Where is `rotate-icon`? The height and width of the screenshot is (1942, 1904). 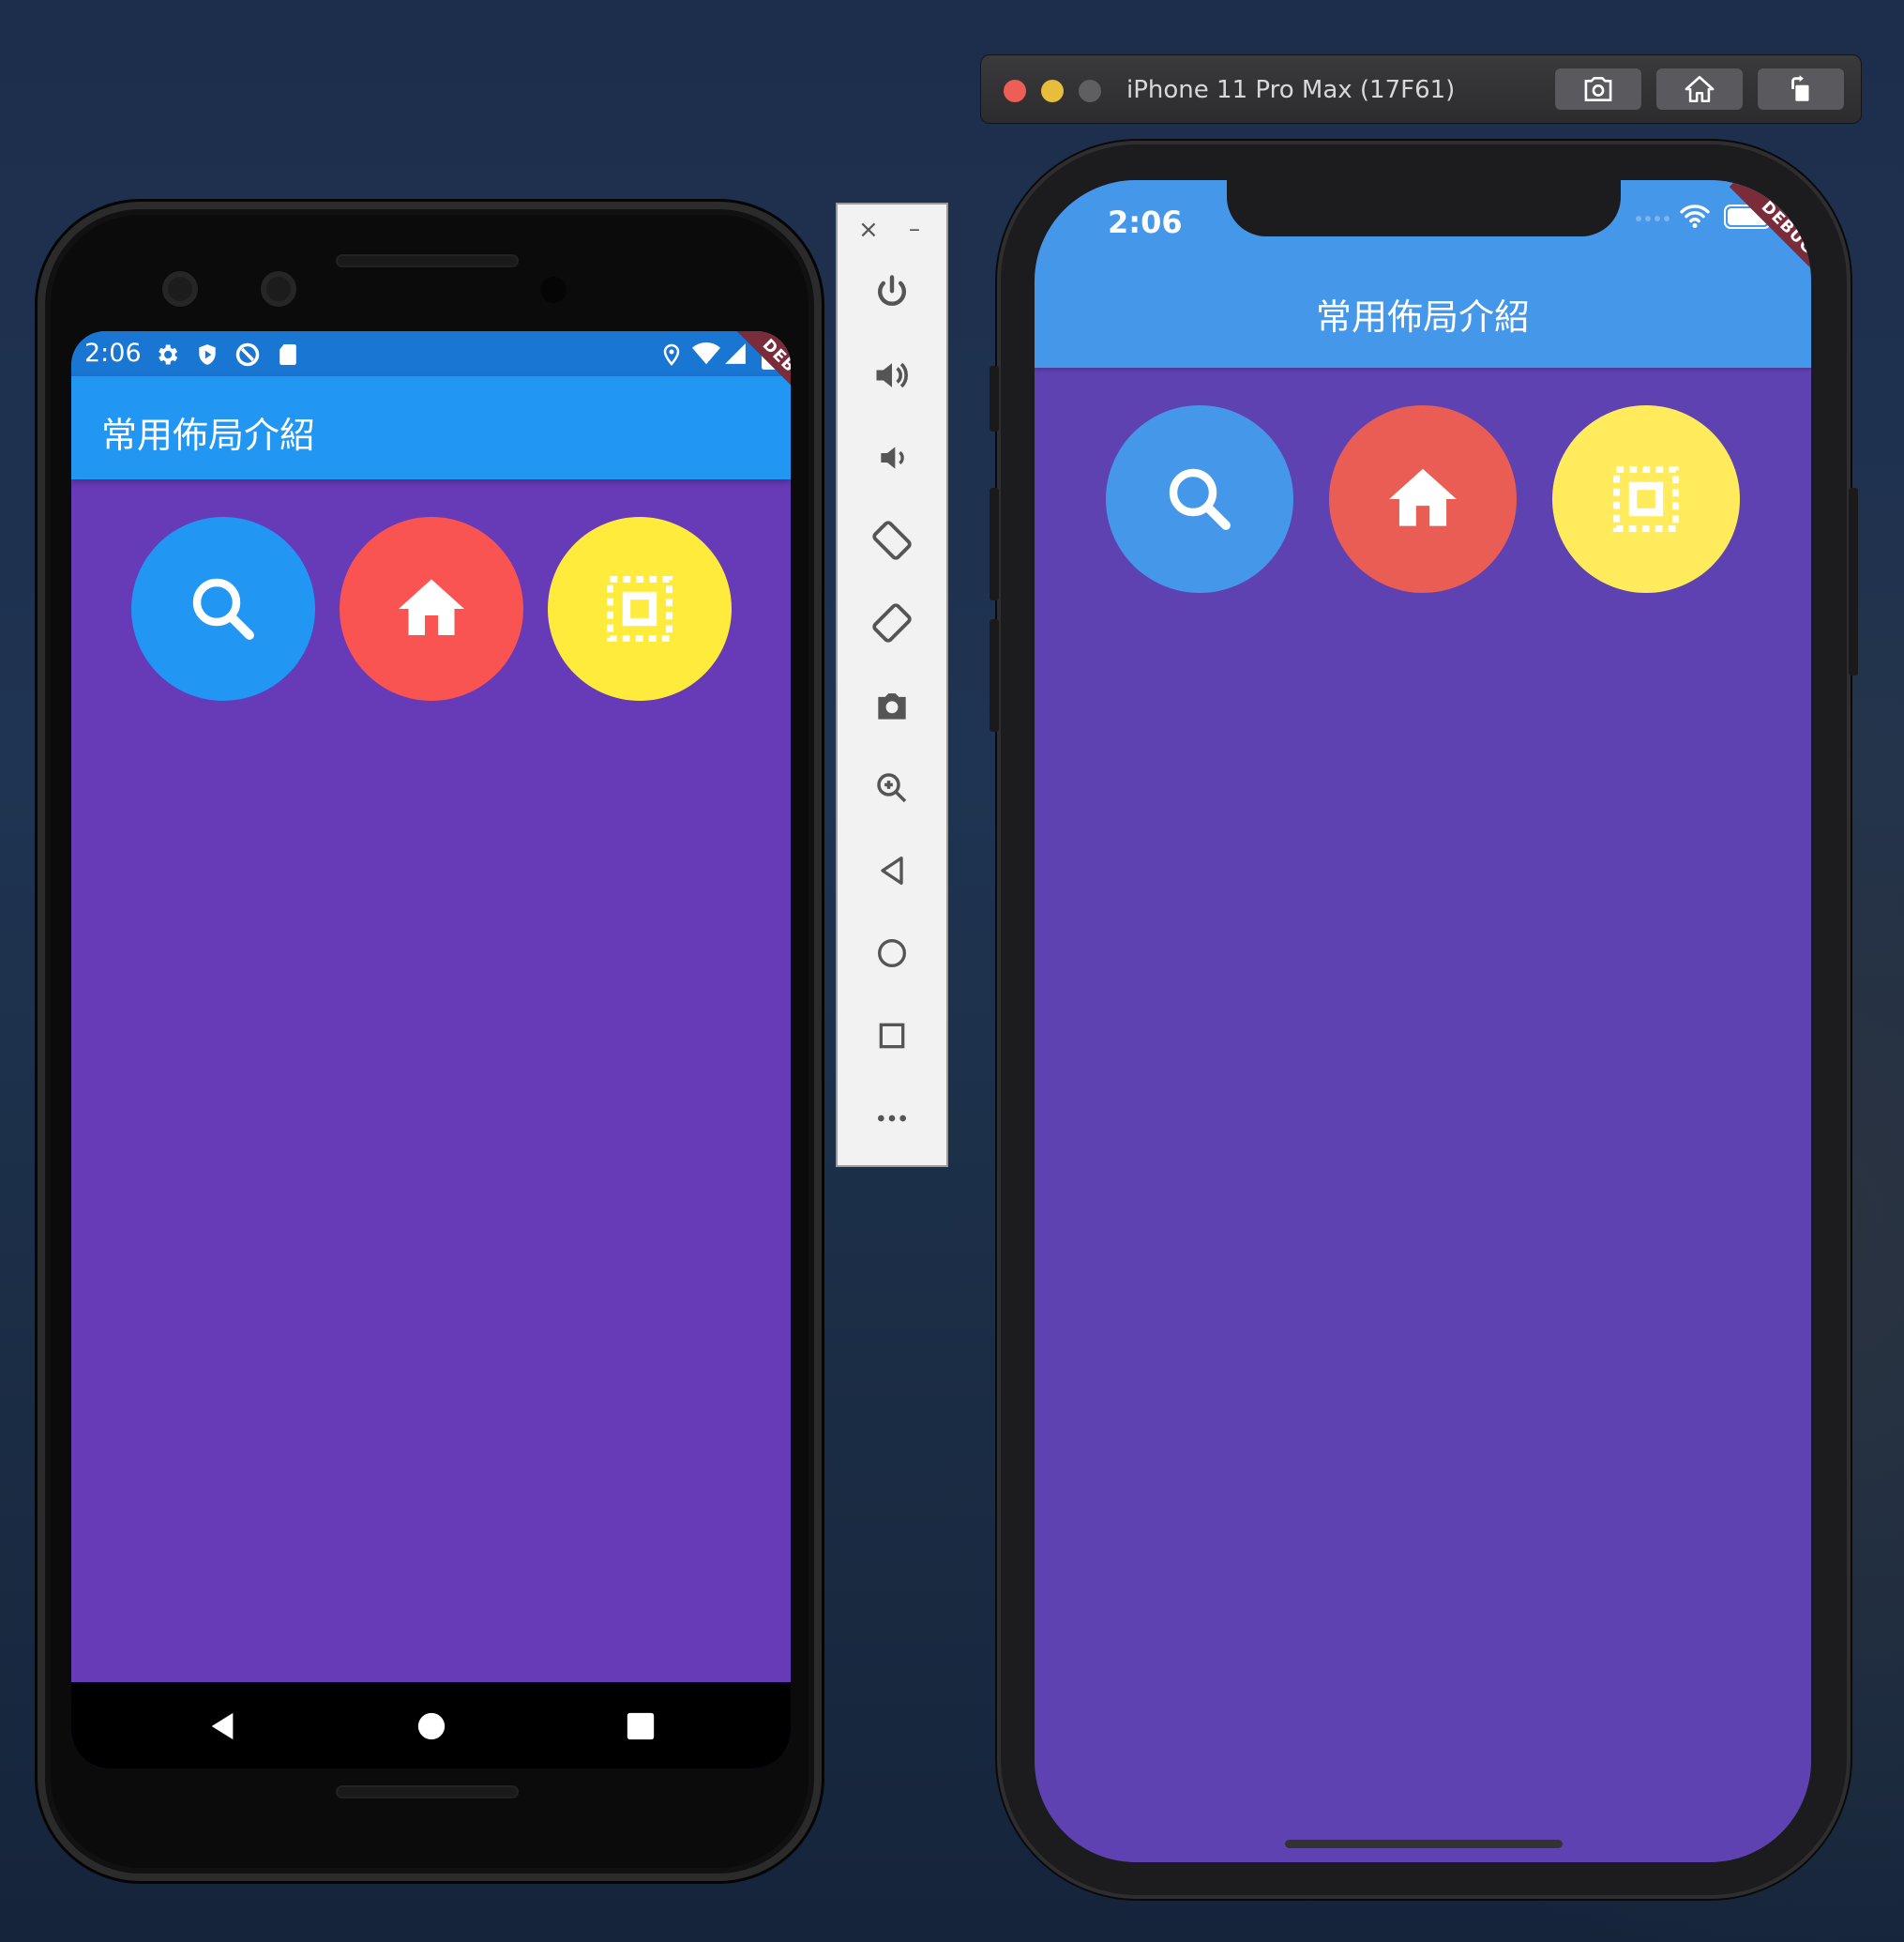 rotate-icon is located at coordinates (1800, 88).